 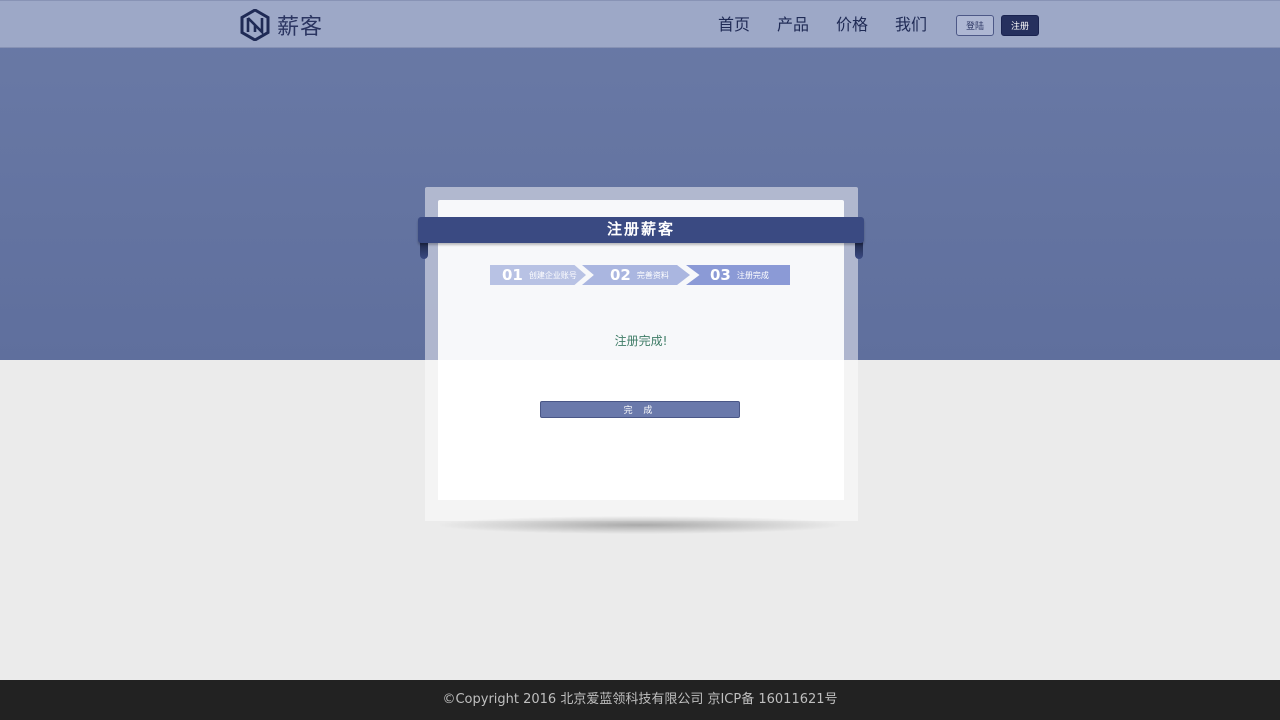 What do you see at coordinates (975, 25) in the screenshot?
I see `login-button: 登陆` at bounding box center [975, 25].